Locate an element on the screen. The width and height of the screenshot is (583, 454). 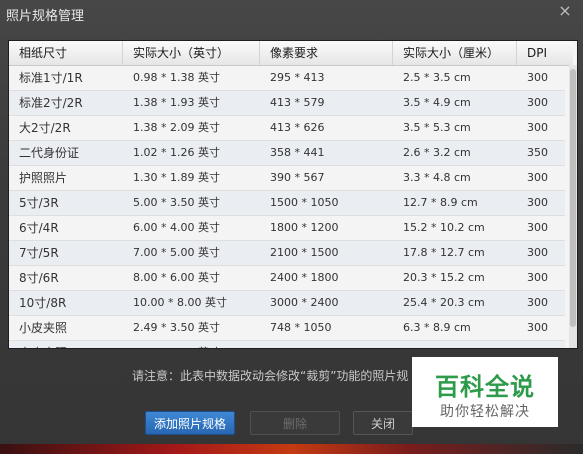
notice-text: 请注意：此表中数据改动会修改“裁剪”功能的照片规 is located at coordinates (270, 376).